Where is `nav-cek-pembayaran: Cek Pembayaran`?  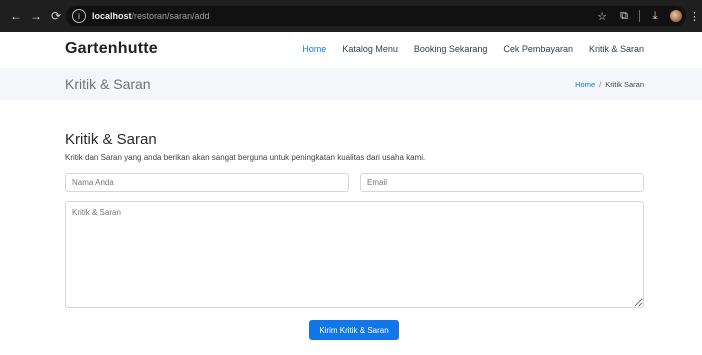 nav-cek-pembayaran: Cek Pembayaran is located at coordinates (538, 49).